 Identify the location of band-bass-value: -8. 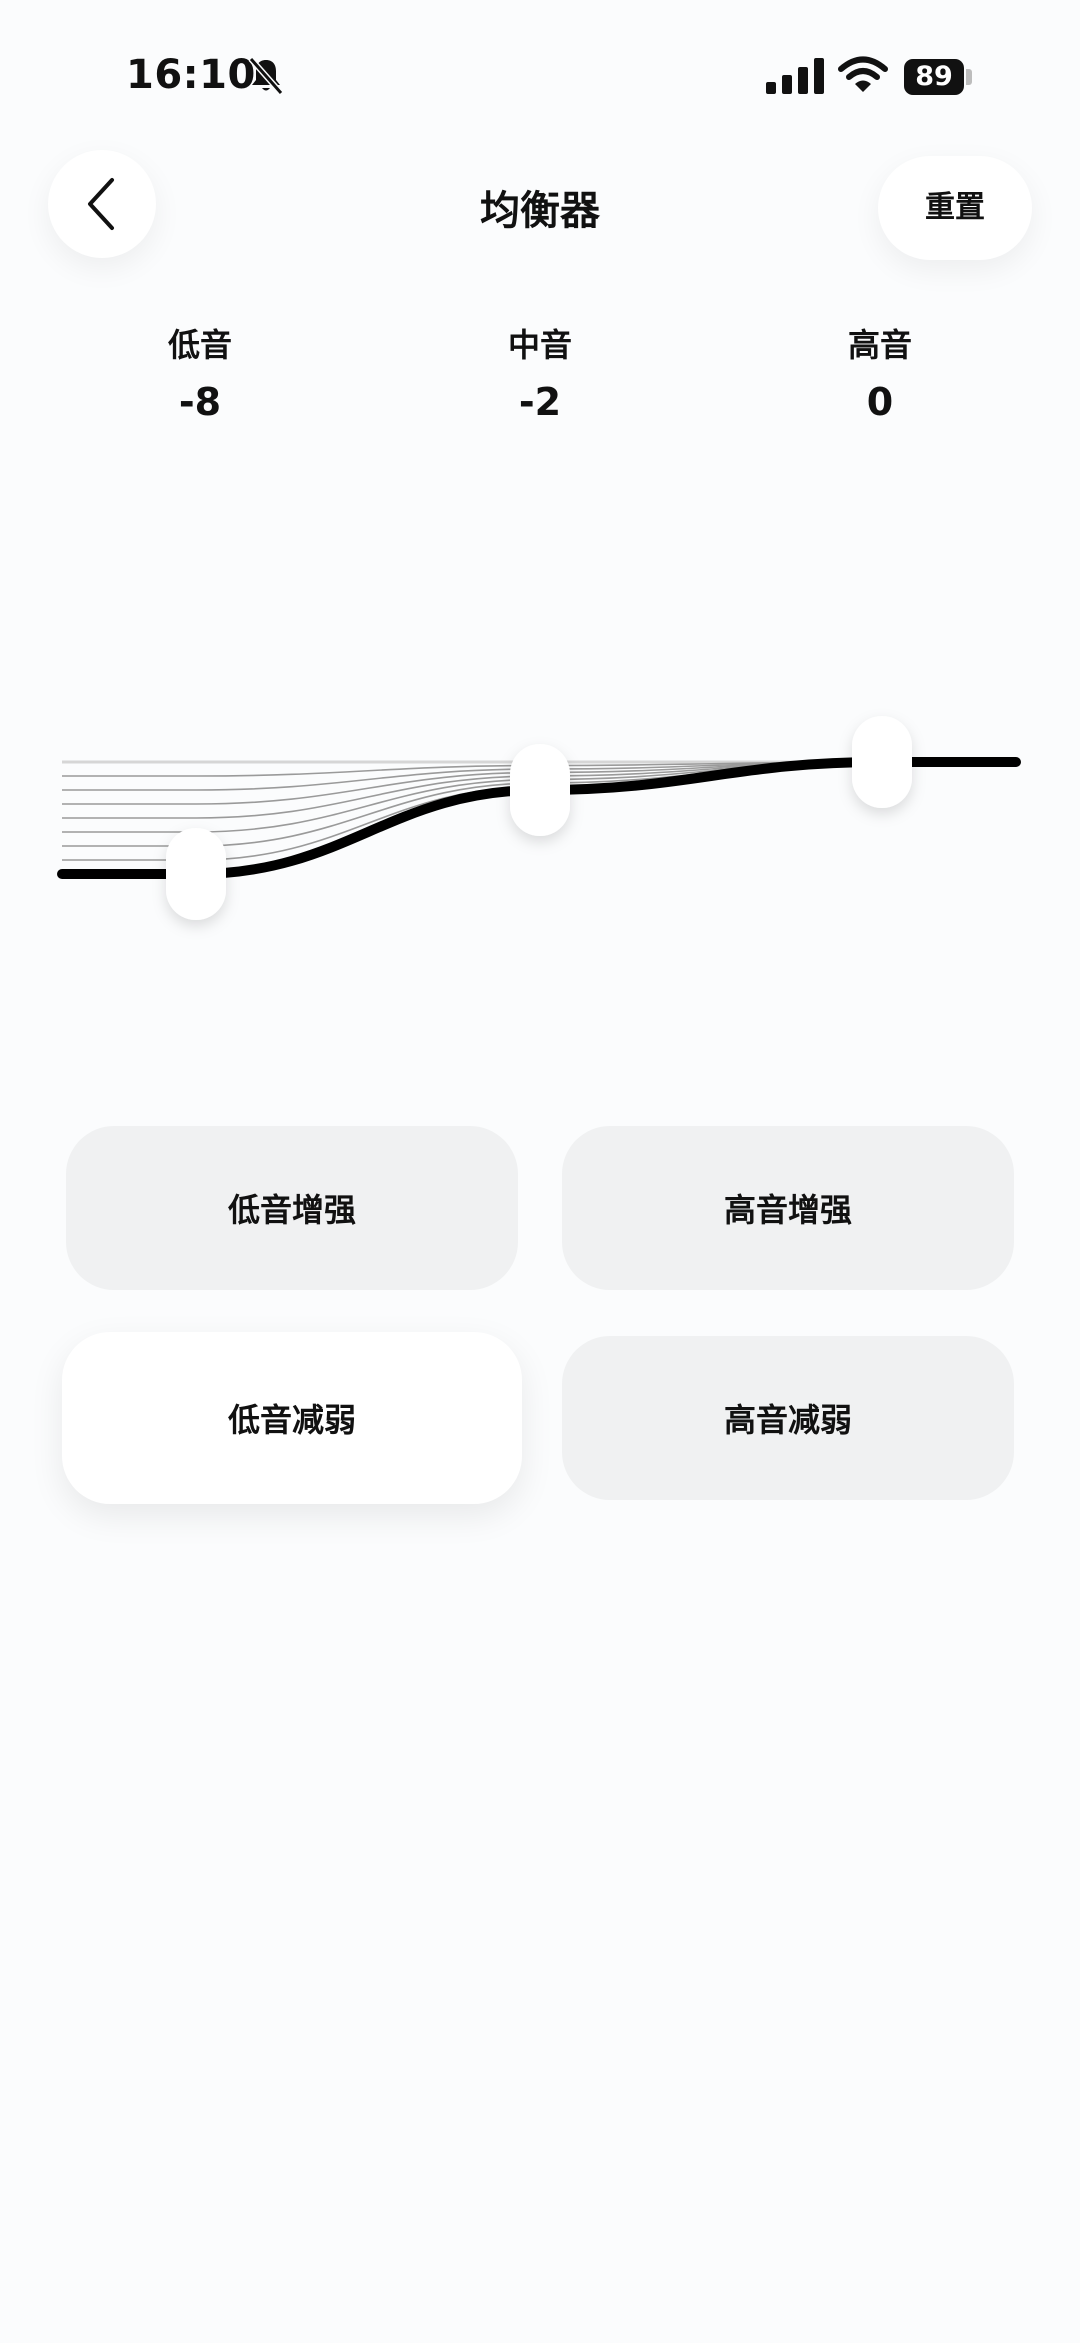
(200, 402).